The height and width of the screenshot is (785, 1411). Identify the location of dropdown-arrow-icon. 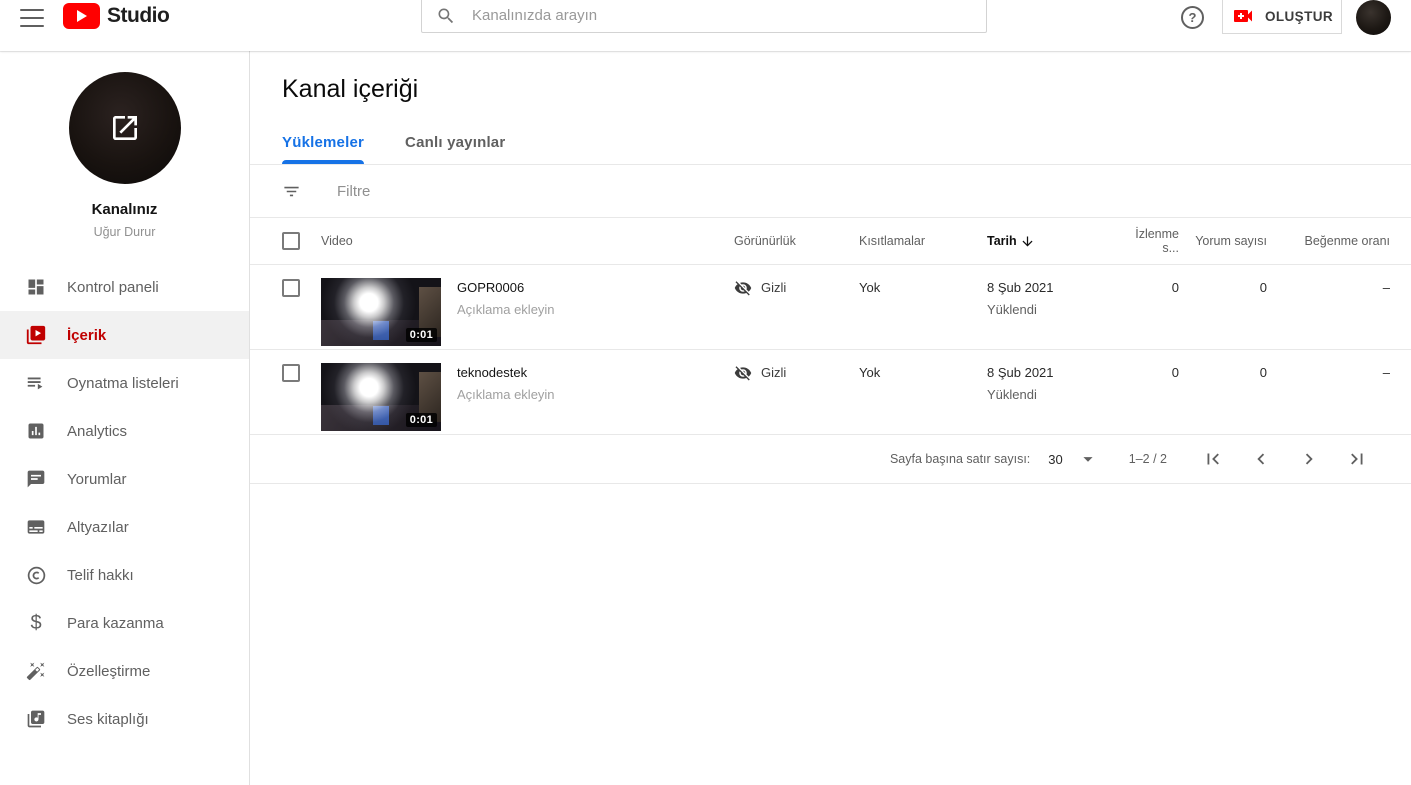
(1088, 459).